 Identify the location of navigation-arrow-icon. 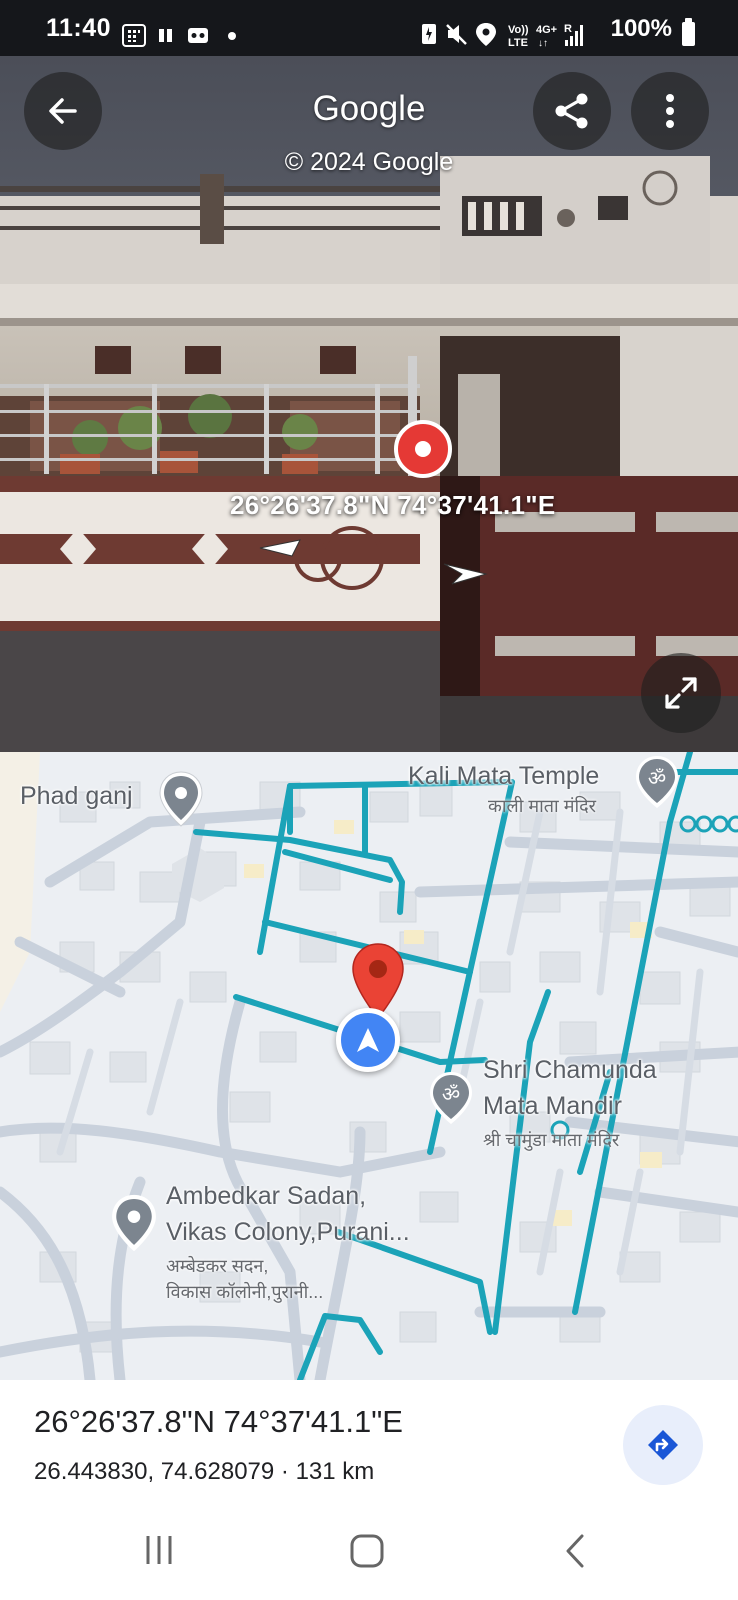
(368, 1040).